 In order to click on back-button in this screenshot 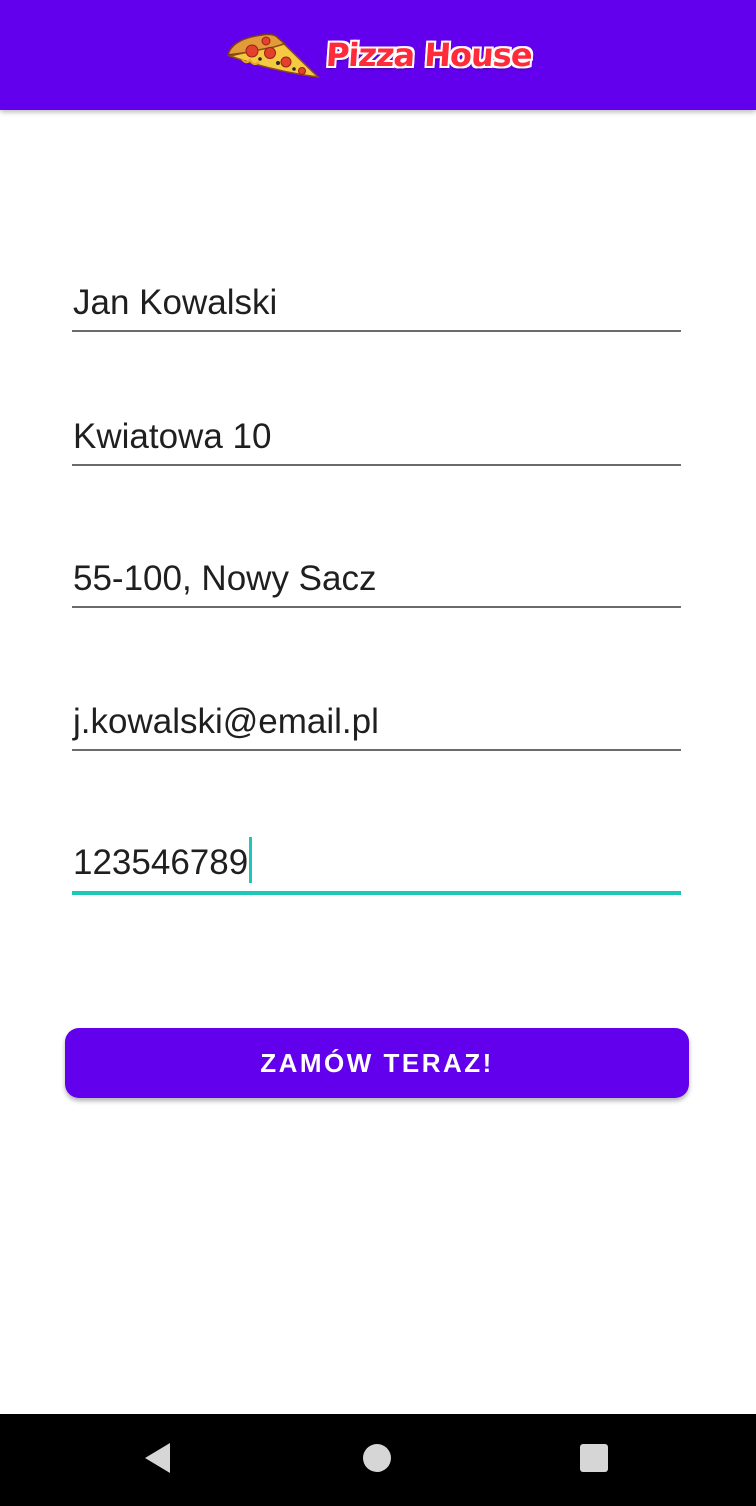, I will do `click(158, 1460)`.